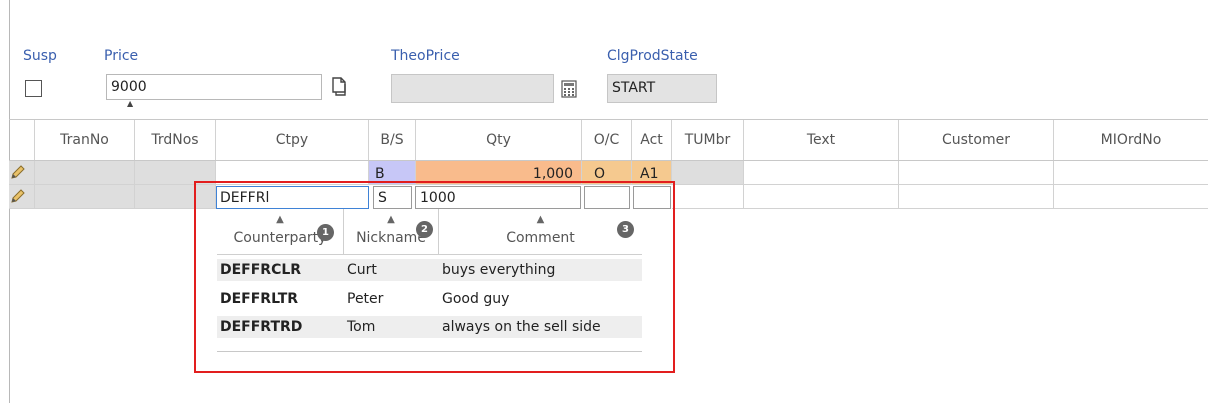 This screenshot has width=1208, height=403. Describe the element at coordinates (40, 56) in the screenshot. I see `susp-label: Susp` at that location.